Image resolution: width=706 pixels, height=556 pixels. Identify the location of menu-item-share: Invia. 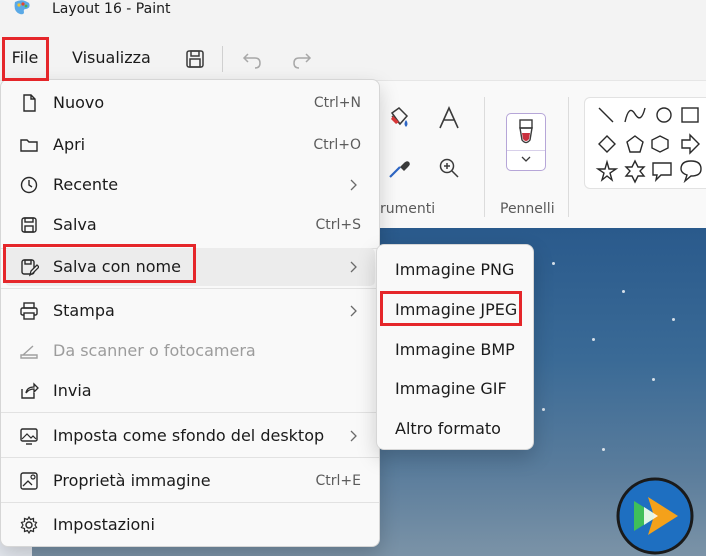
(190, 391).